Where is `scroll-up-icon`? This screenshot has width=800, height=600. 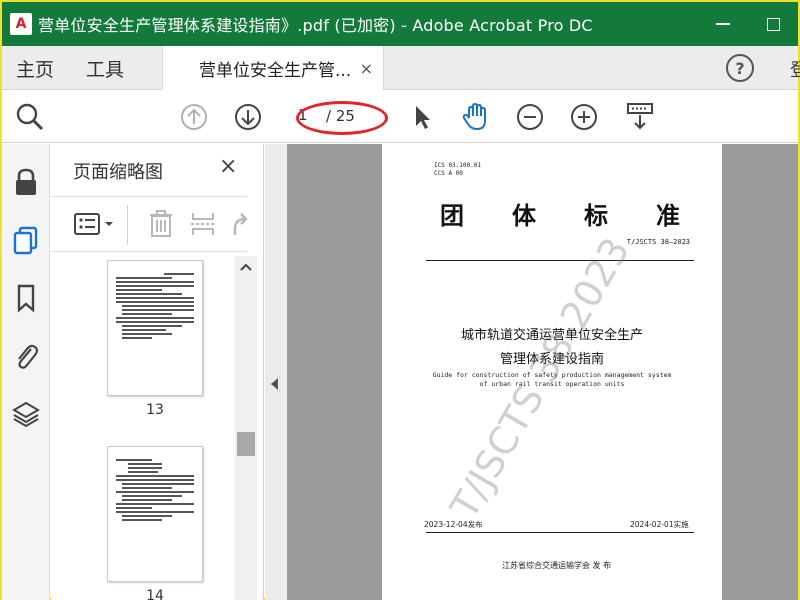
scroll-up-icon is located at coordinates (246, 267).